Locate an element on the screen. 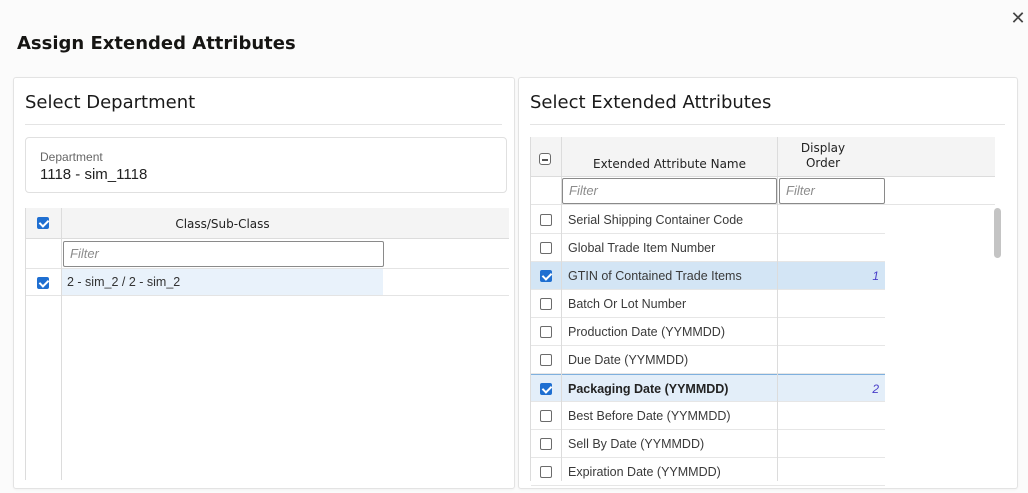  close-icon: ✕ is located at coordinates (1018, 19).